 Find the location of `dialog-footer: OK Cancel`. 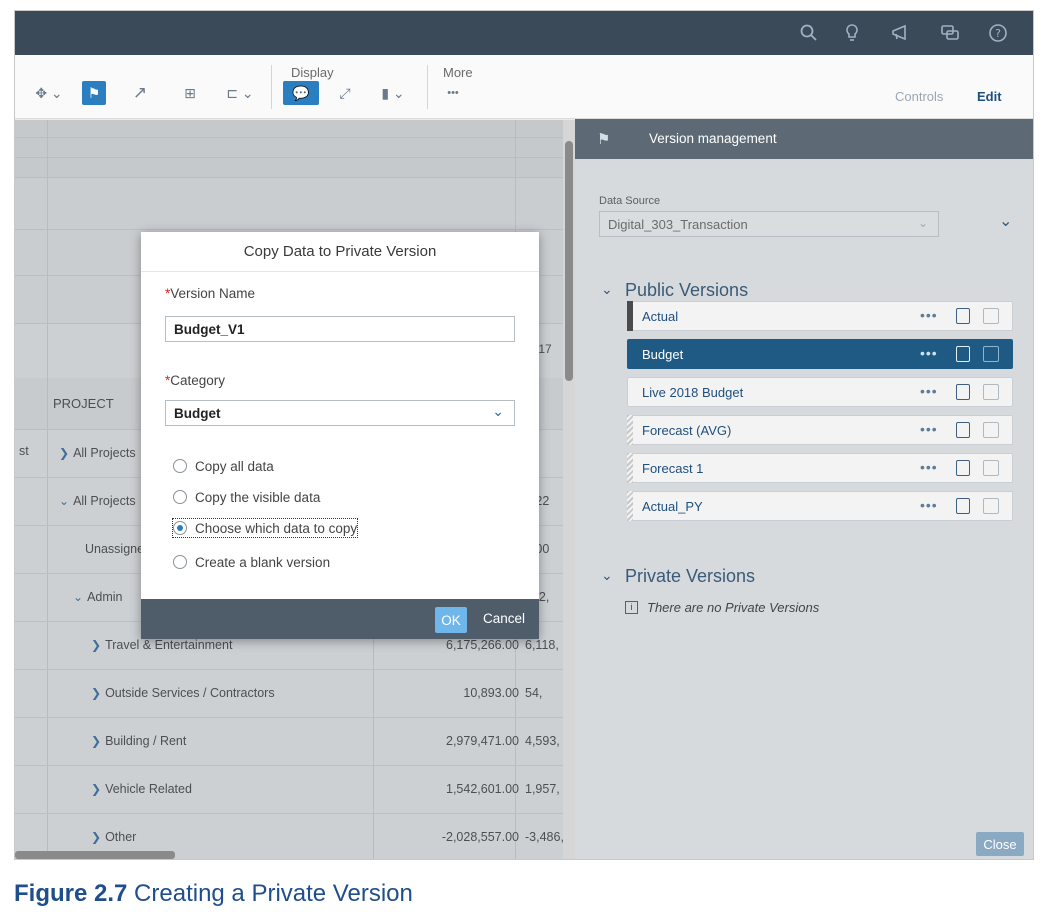

dialog-footer: OK Cancel is located at coordinates (340, 619).